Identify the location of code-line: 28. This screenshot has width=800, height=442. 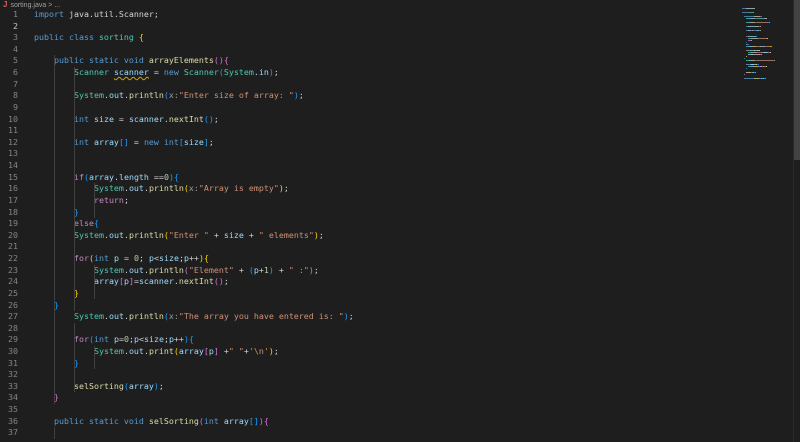
(370, 329).